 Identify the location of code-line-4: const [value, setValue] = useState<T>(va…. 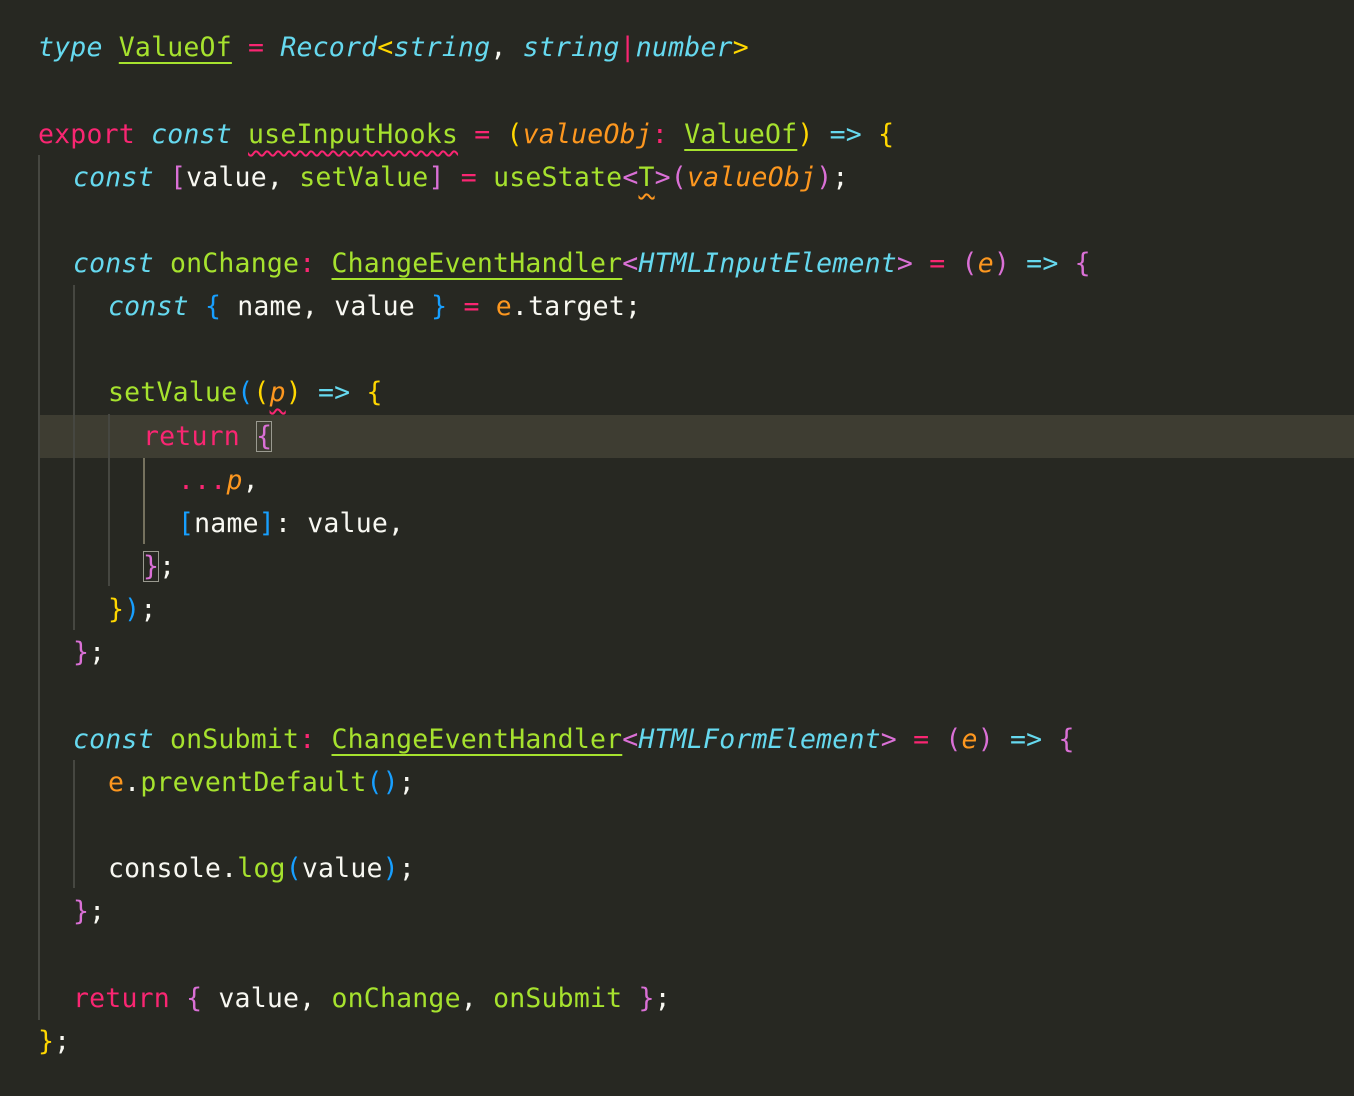
(461, 177).